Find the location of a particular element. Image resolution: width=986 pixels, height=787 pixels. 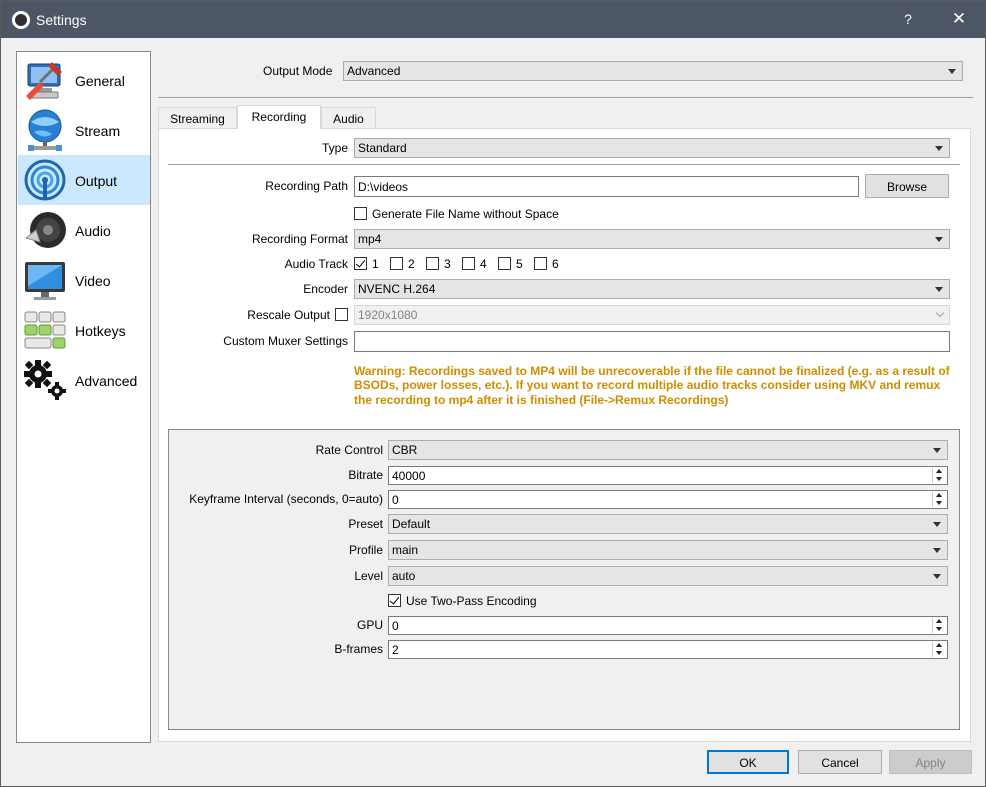

preset-select: Default is located at coordinates (668, 524).